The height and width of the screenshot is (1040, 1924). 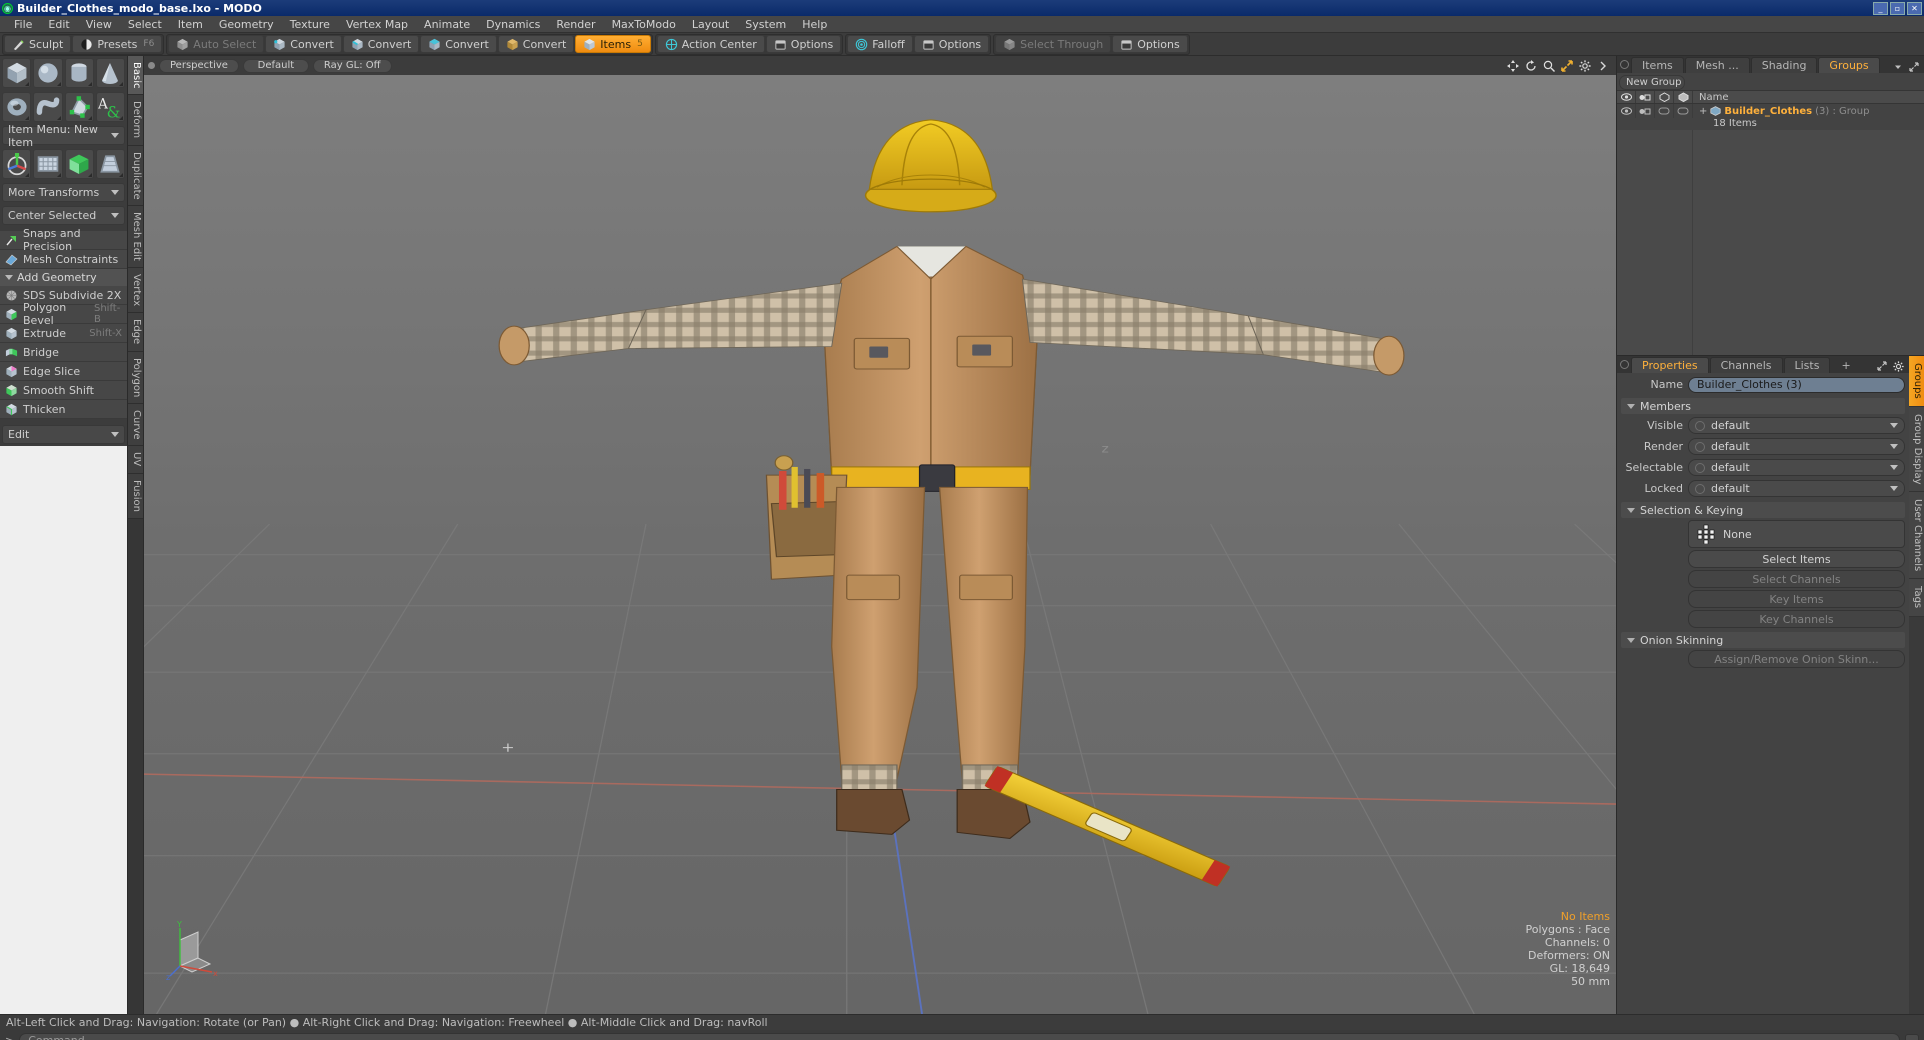 What do you see at coordinates (135, 76) in the screenshot?
I see `vertical-tab-basic: Basic` at bounding box center [135, 76].